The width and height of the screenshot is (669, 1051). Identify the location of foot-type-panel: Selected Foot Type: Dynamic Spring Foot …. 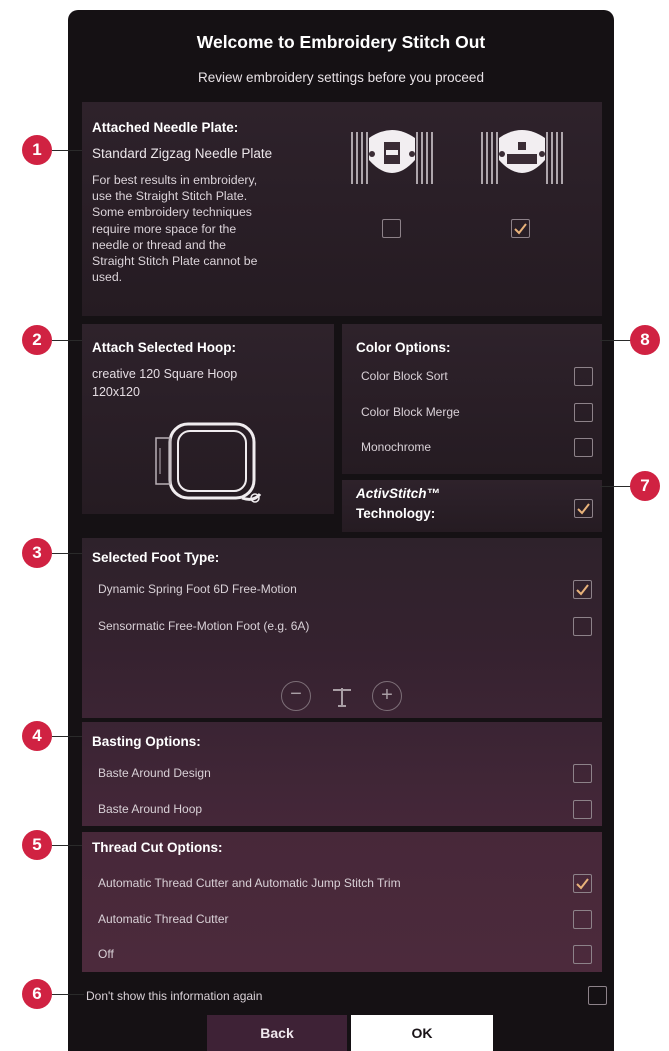
(342, 628).